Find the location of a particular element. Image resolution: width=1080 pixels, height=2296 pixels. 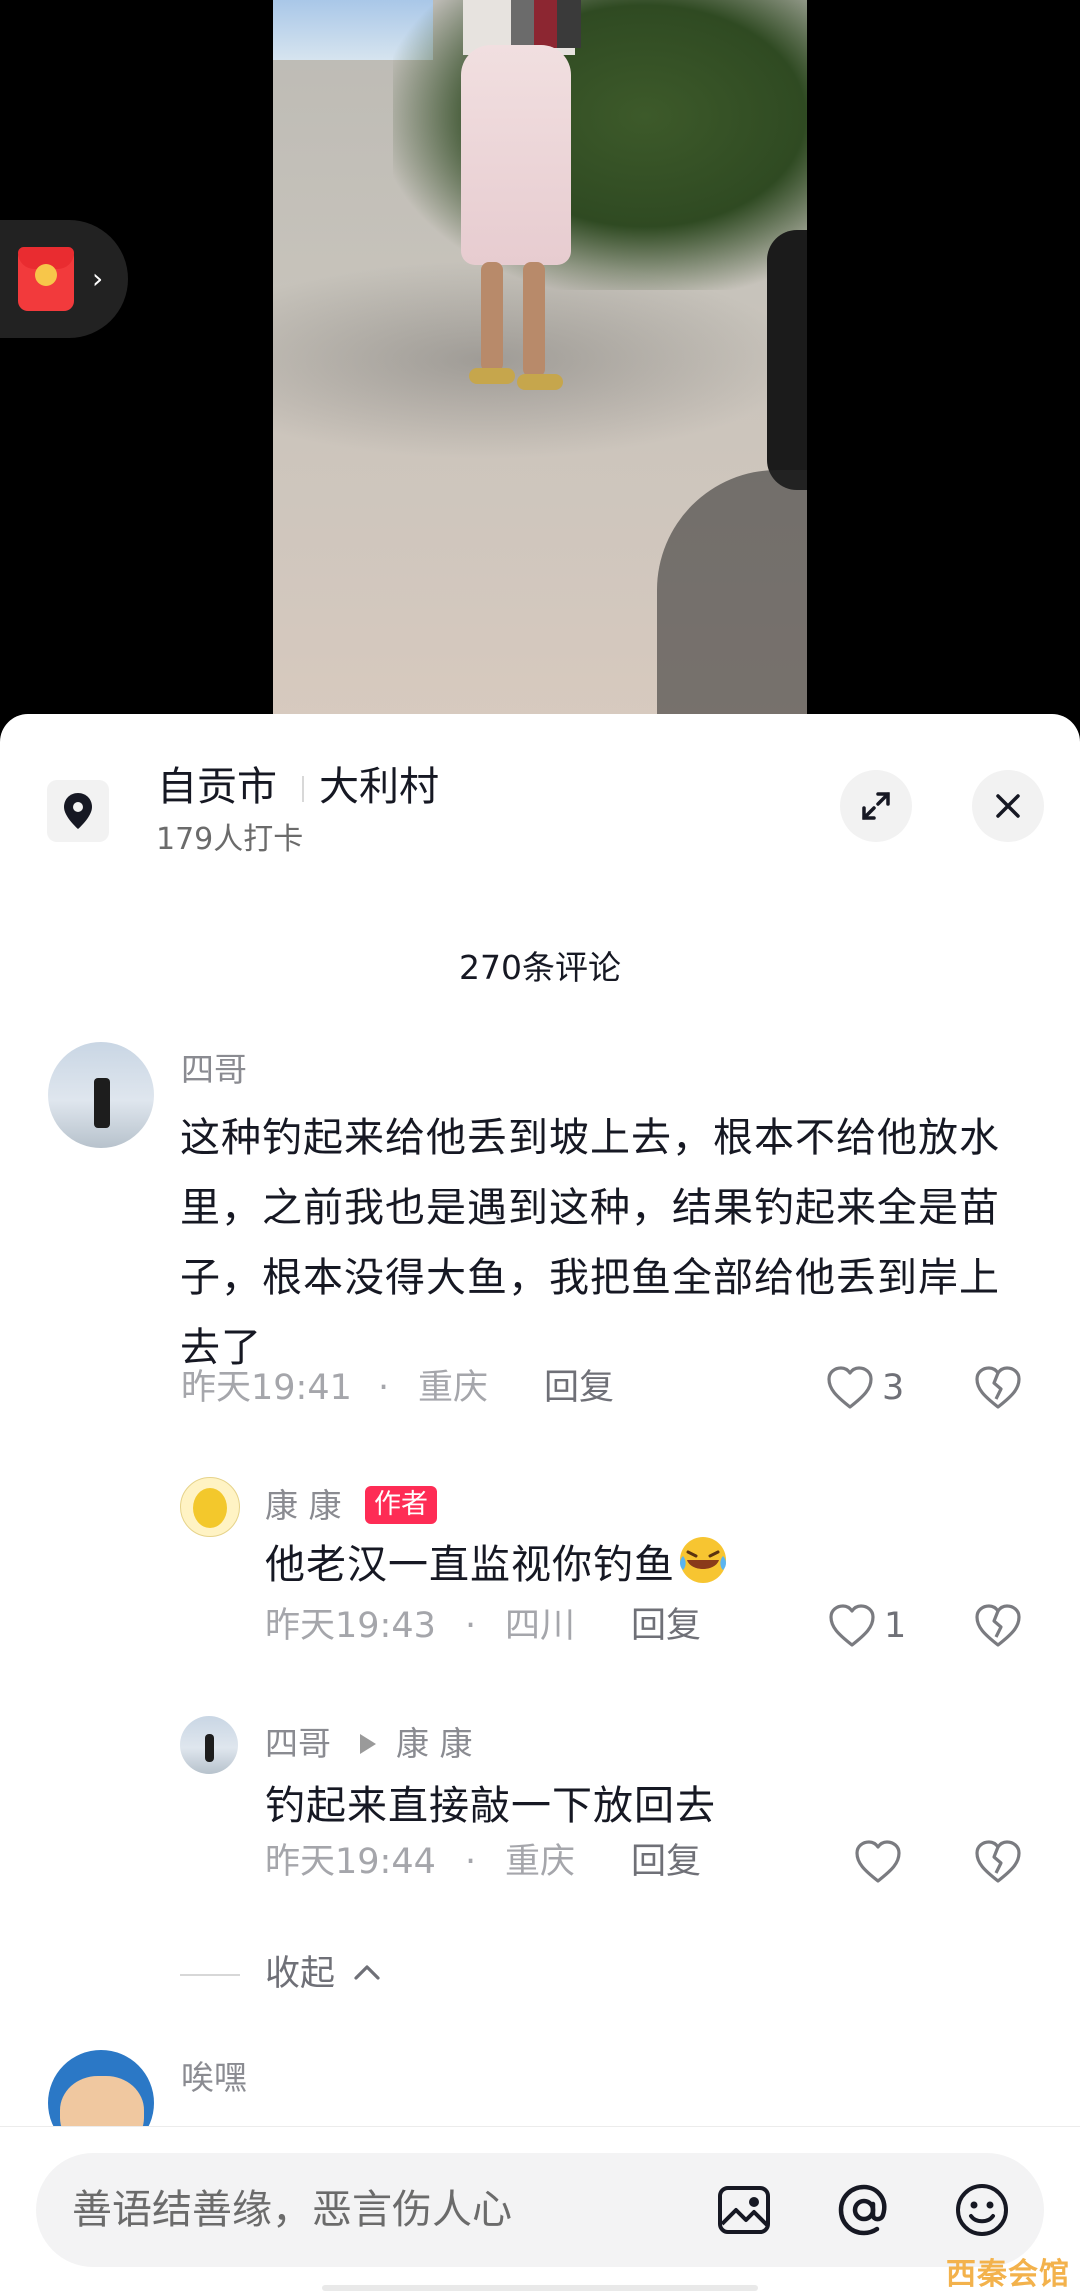

location-pin-icon is located at coordinates (78, 811).